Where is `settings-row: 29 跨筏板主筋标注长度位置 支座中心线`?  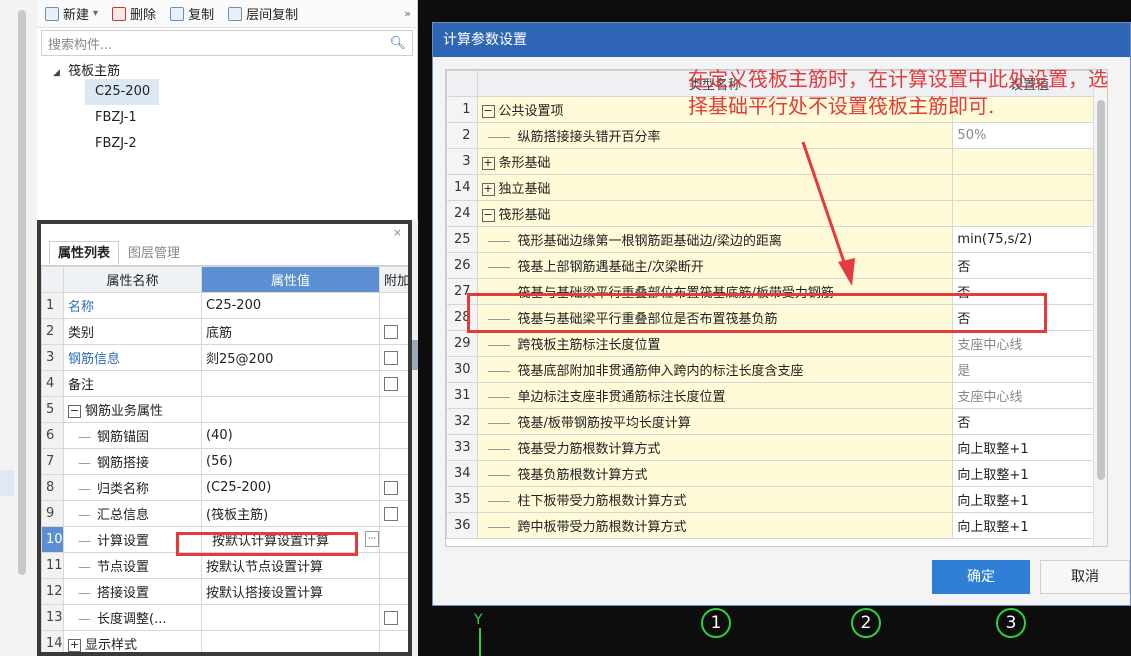 settings-row: 29 跨筏板主筋标注长度位置 支座中心线 is located at coordinates (776, 343).